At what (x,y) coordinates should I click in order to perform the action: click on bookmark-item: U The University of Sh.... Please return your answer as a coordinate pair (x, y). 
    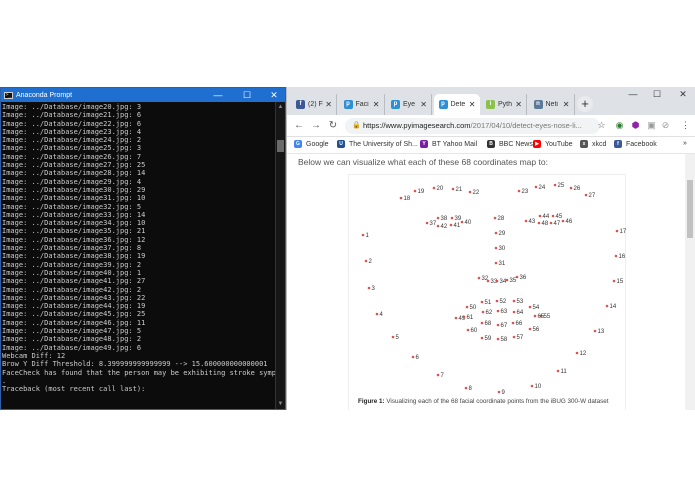
    Looking at the image, I should click on (377, 144).